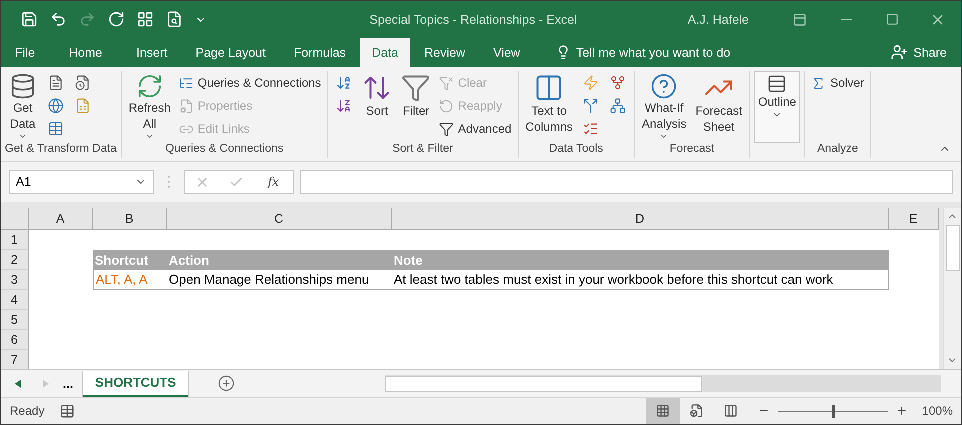 This screenshot has height=425, width=962. I want to click on group-label: Sort & Filter, so click(423, 150).